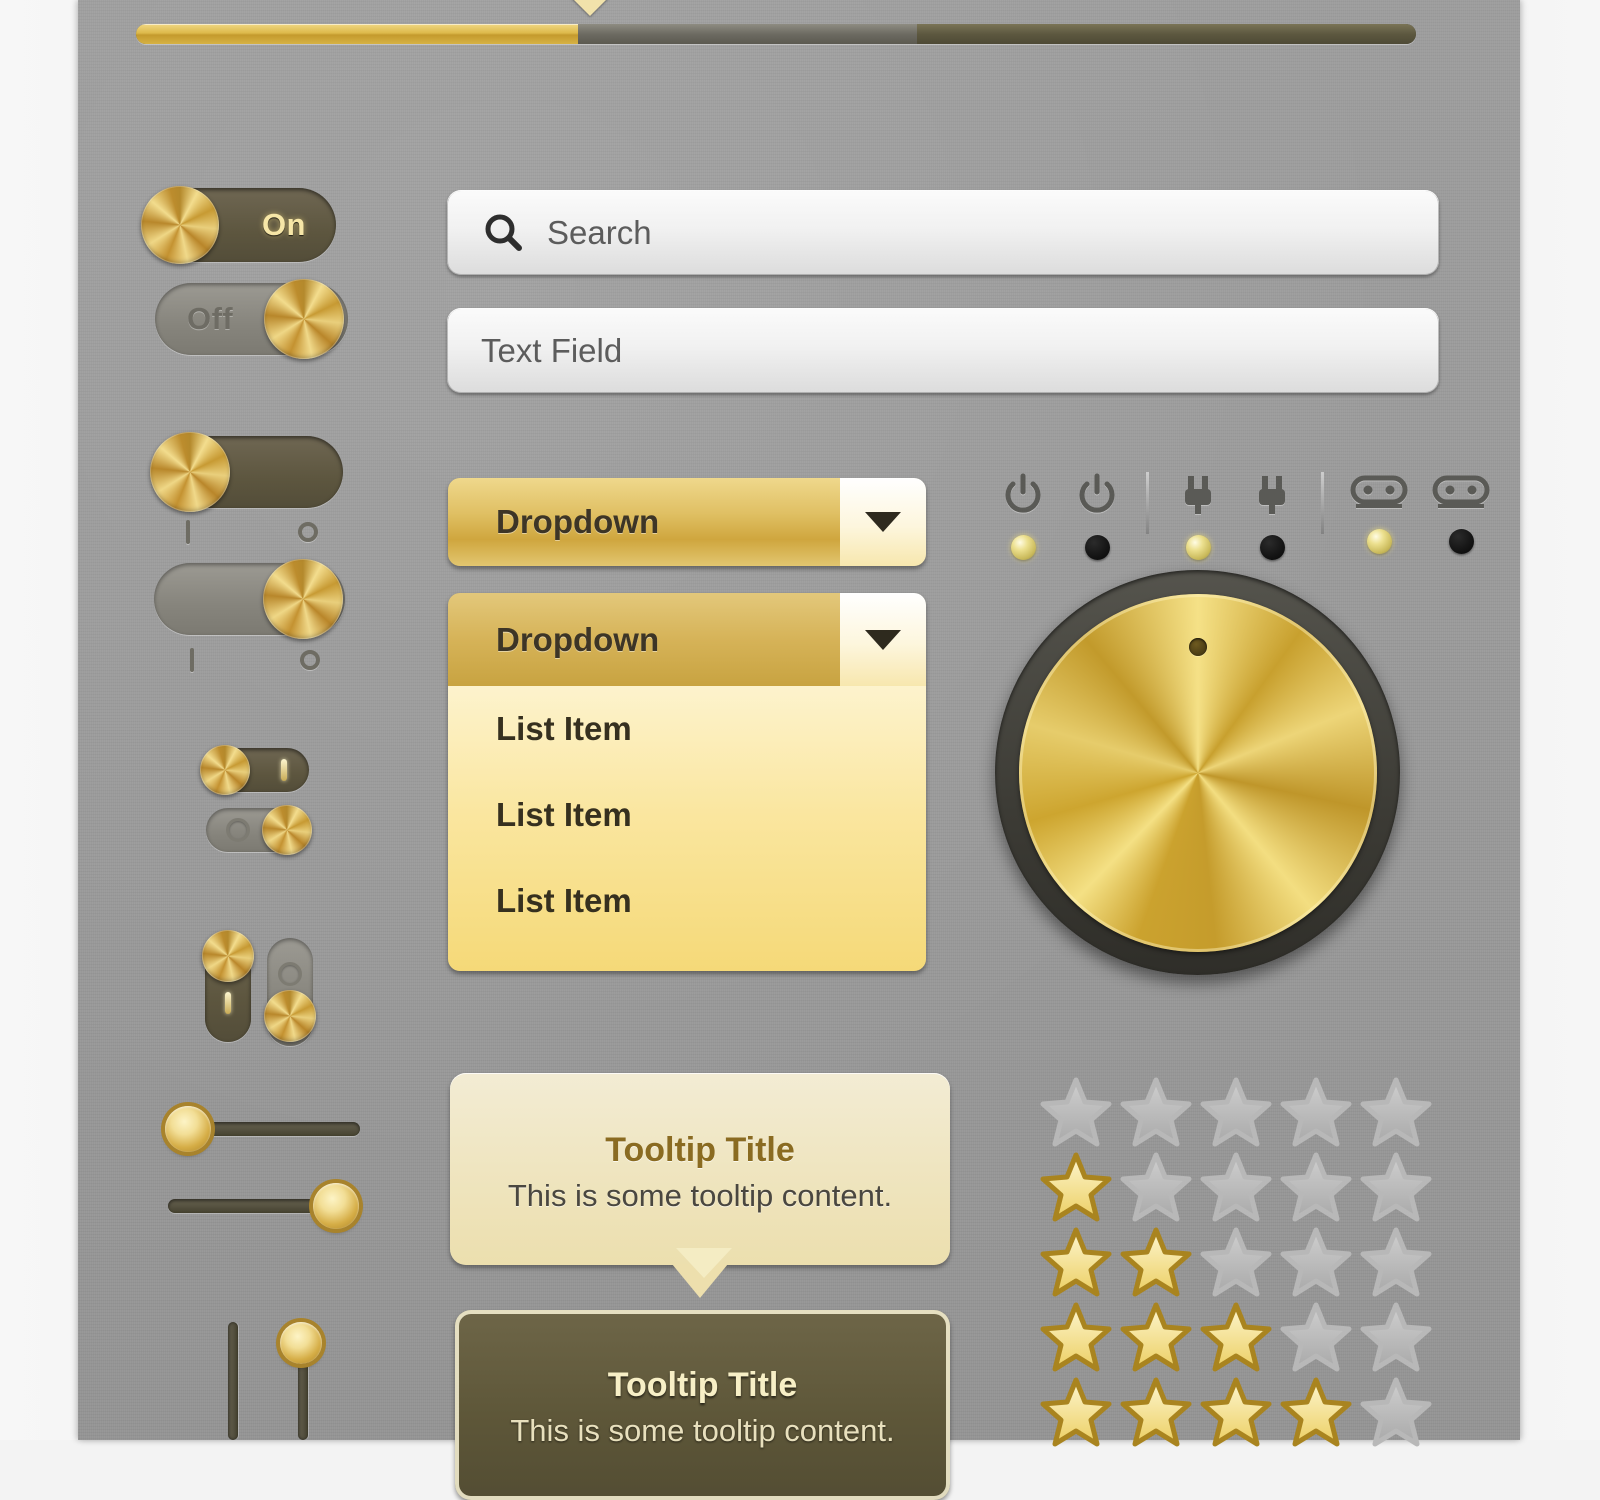 The width and height of the screenshot is (1600, 1500). What do you see at coordinates (1097, 547) in the screenshot?
I see `led-power-off` at bounding box center [1097, 547].